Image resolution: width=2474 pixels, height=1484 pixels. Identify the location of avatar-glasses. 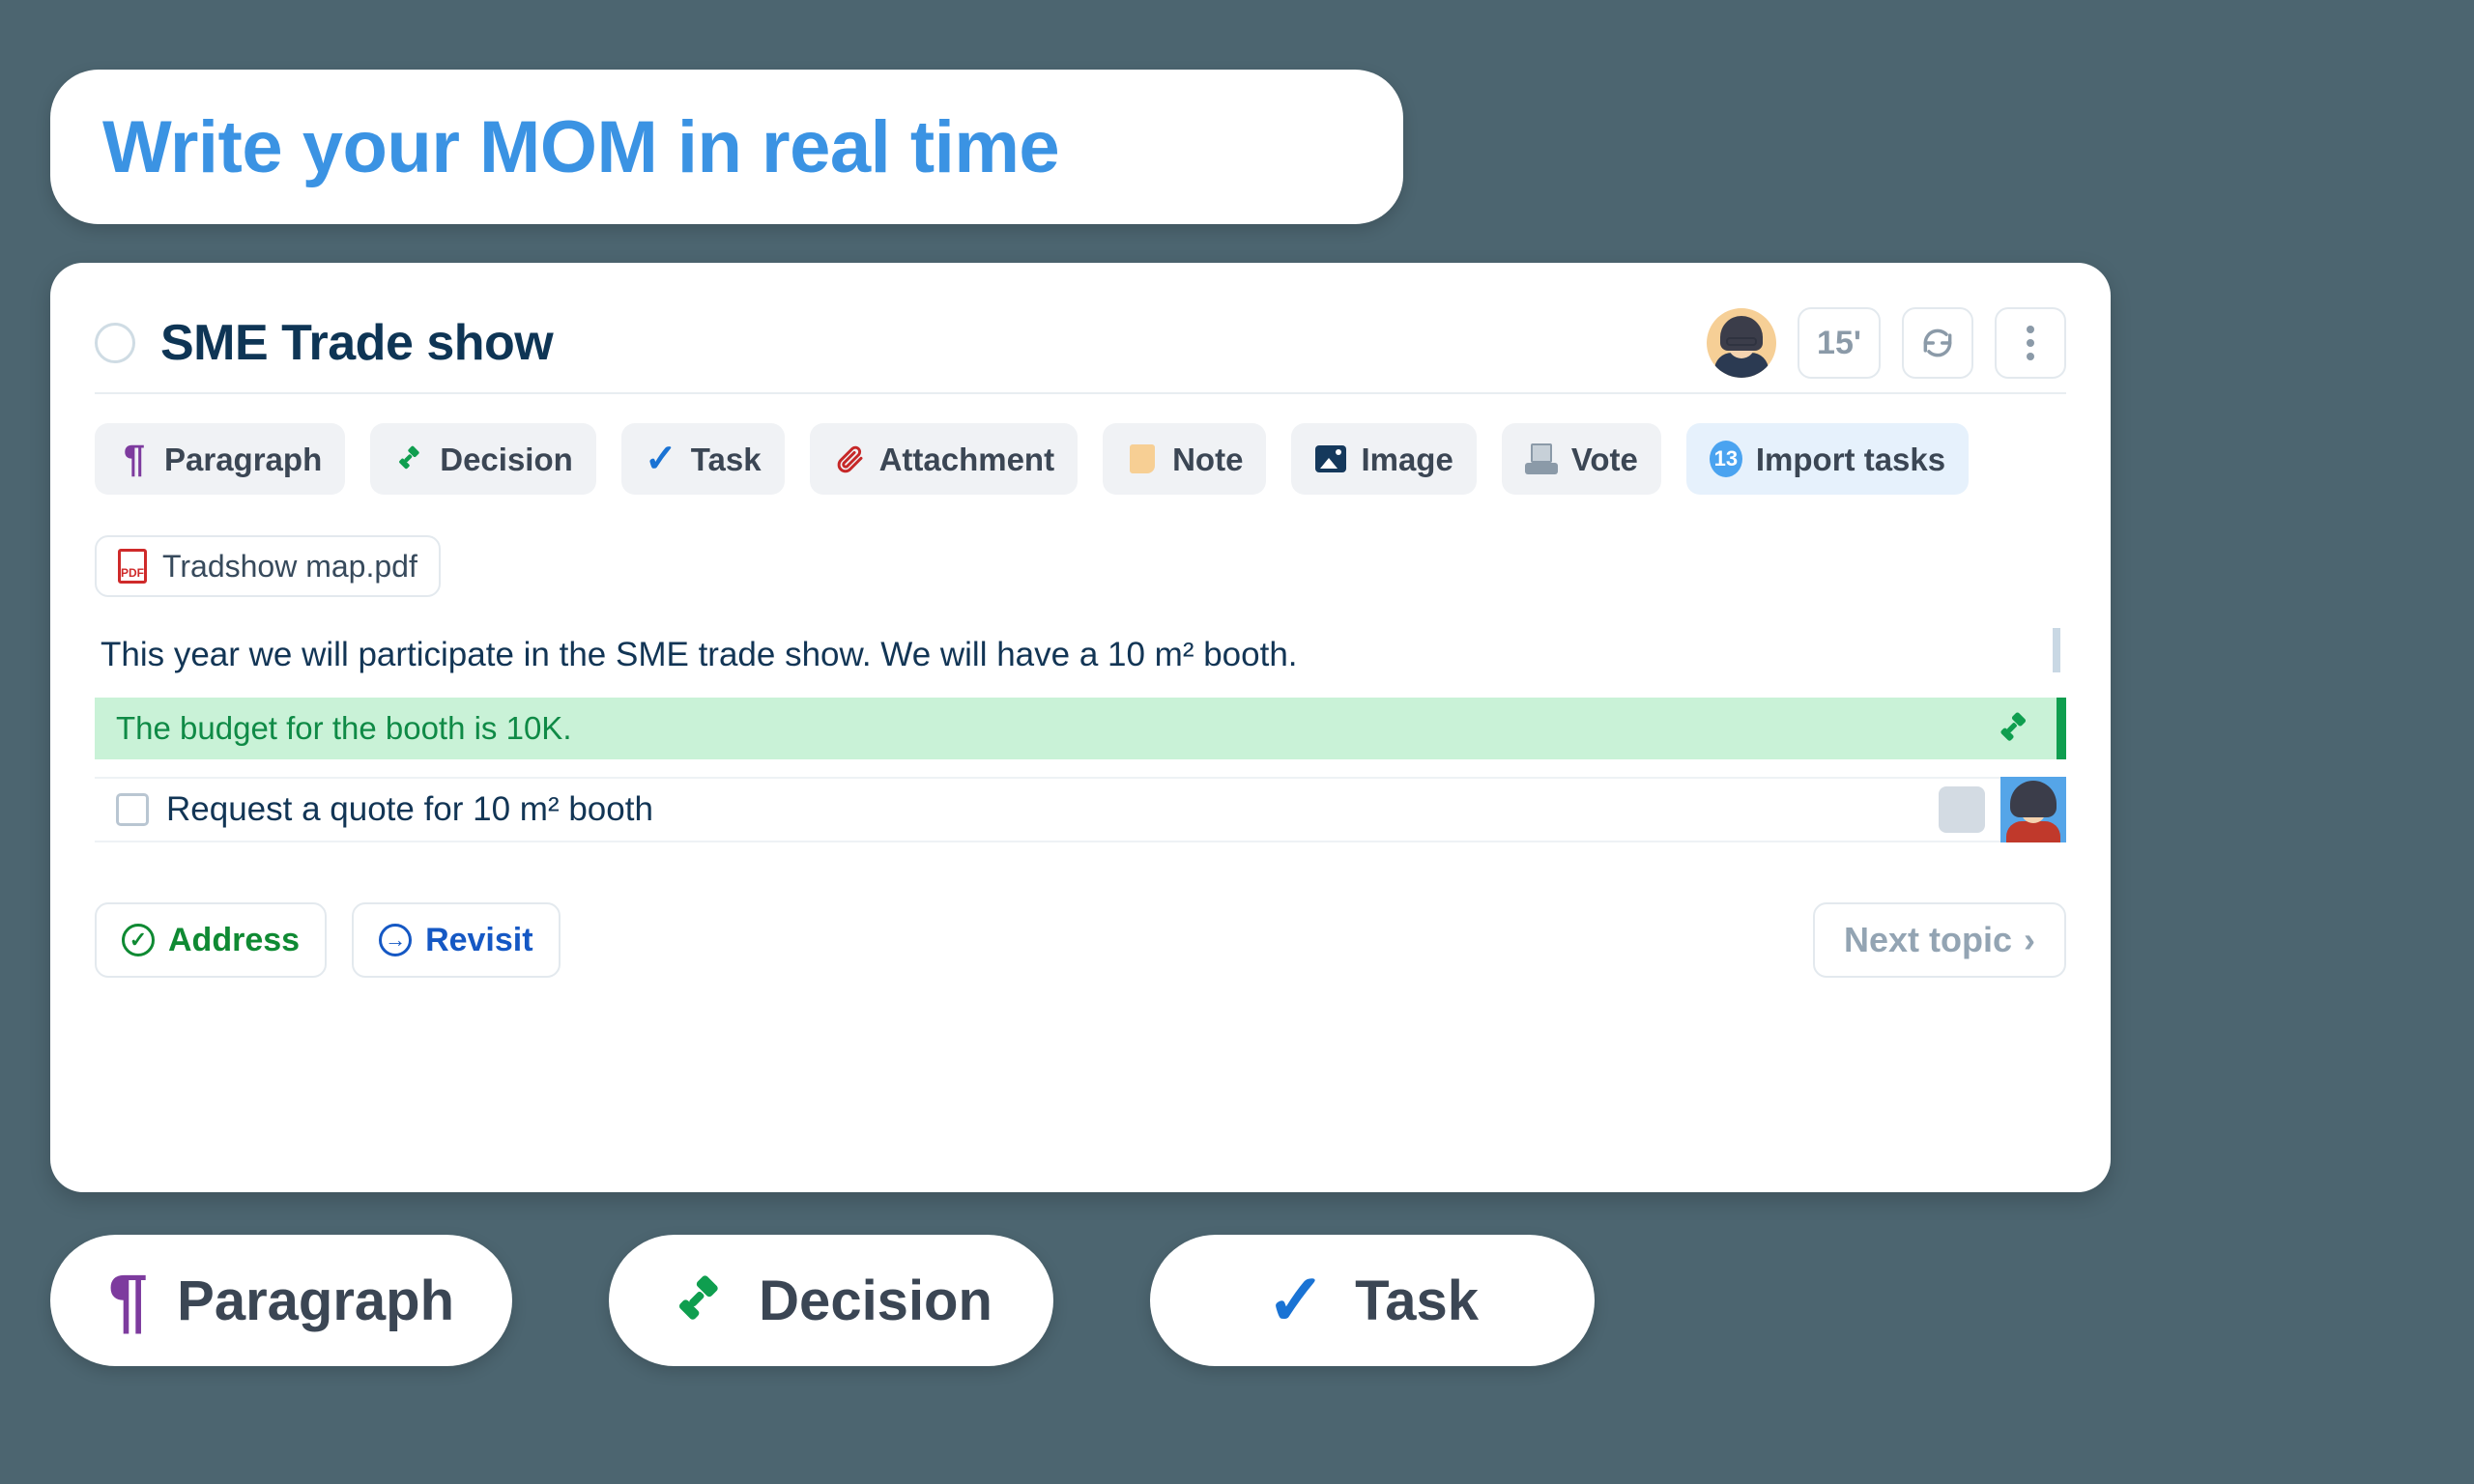
(1742, 342).